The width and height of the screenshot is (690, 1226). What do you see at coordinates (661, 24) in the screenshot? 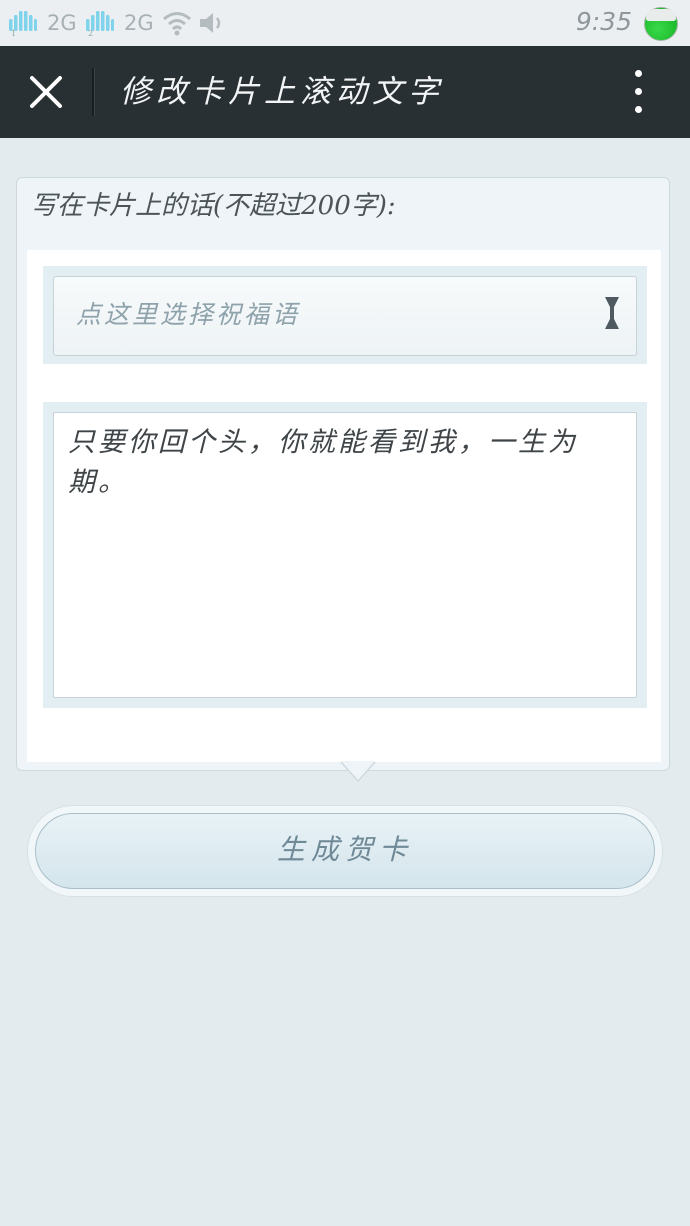
I see `battery-icon` at bounding box center [661, 24].